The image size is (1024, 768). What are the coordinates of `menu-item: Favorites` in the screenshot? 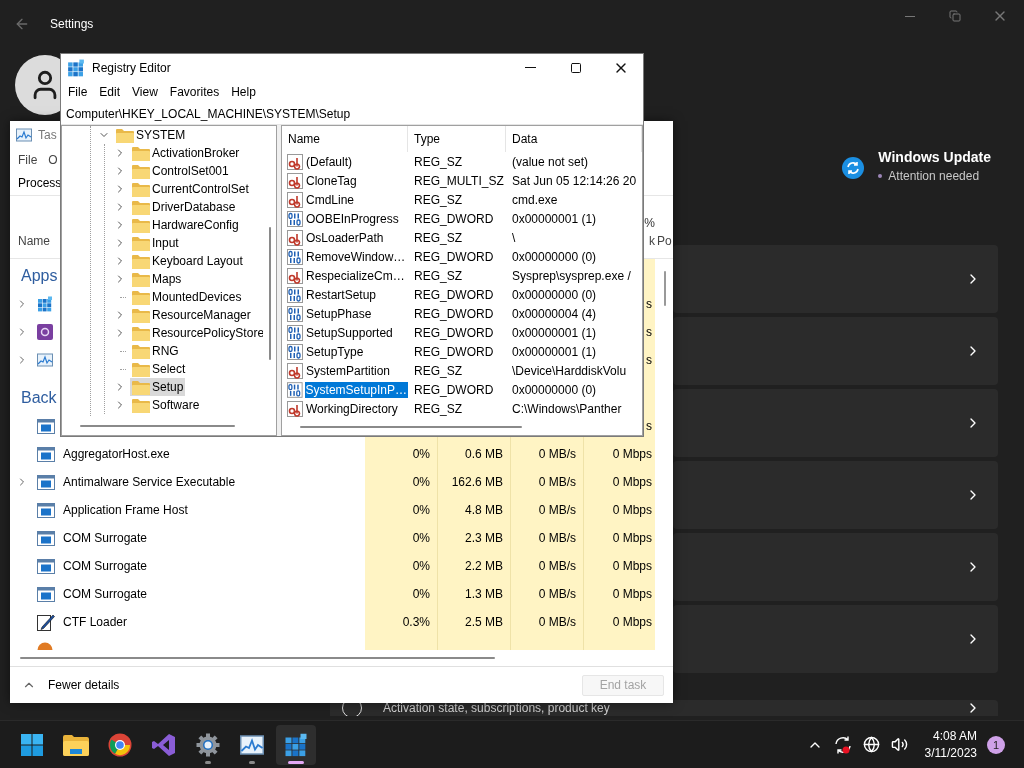 It's located at (194, 92).